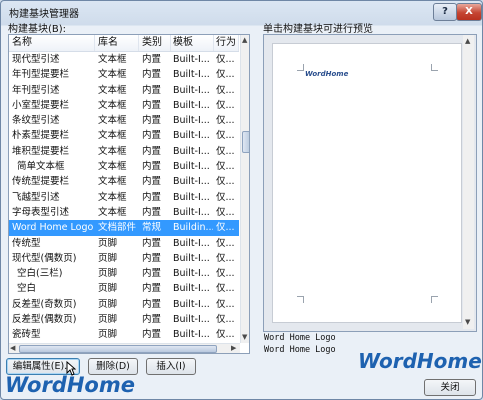 The height and width of the screenshot is (400, 483). Describe the element at coordinates (26, 243) in the screenshot. I see `row-name-cell: 传统型` at that location.